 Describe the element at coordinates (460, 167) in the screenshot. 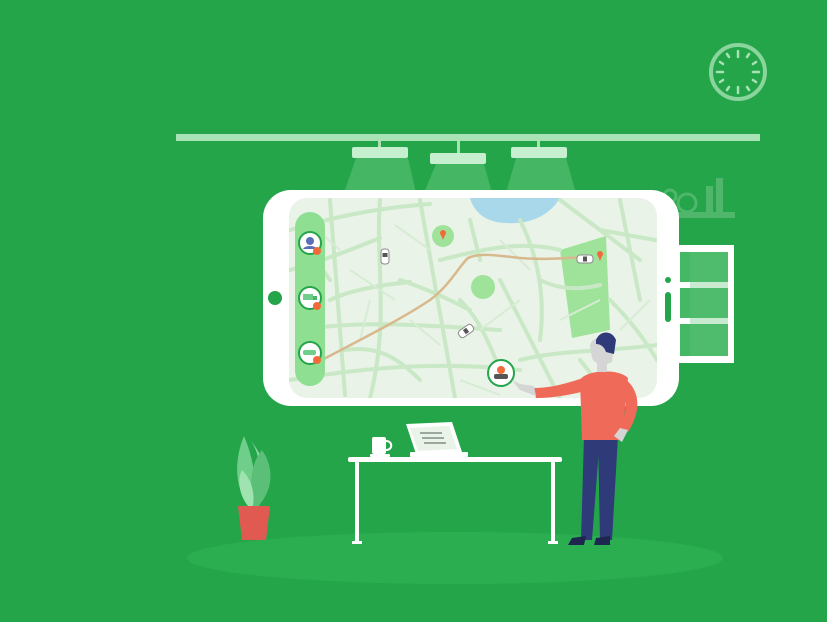

I see `ceiling-lamps` at that location.